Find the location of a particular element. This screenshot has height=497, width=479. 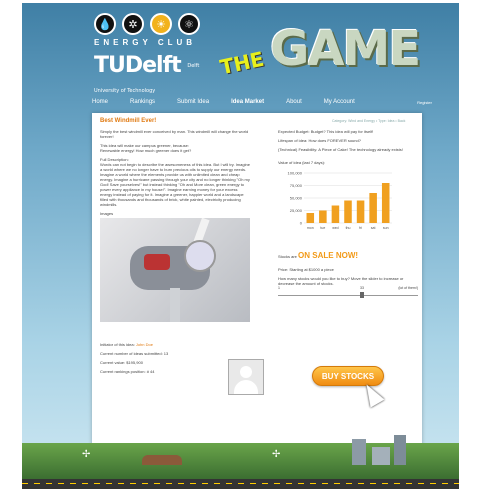

initiator-label: Initiator of this idea: is located at coordinates (117, 344).